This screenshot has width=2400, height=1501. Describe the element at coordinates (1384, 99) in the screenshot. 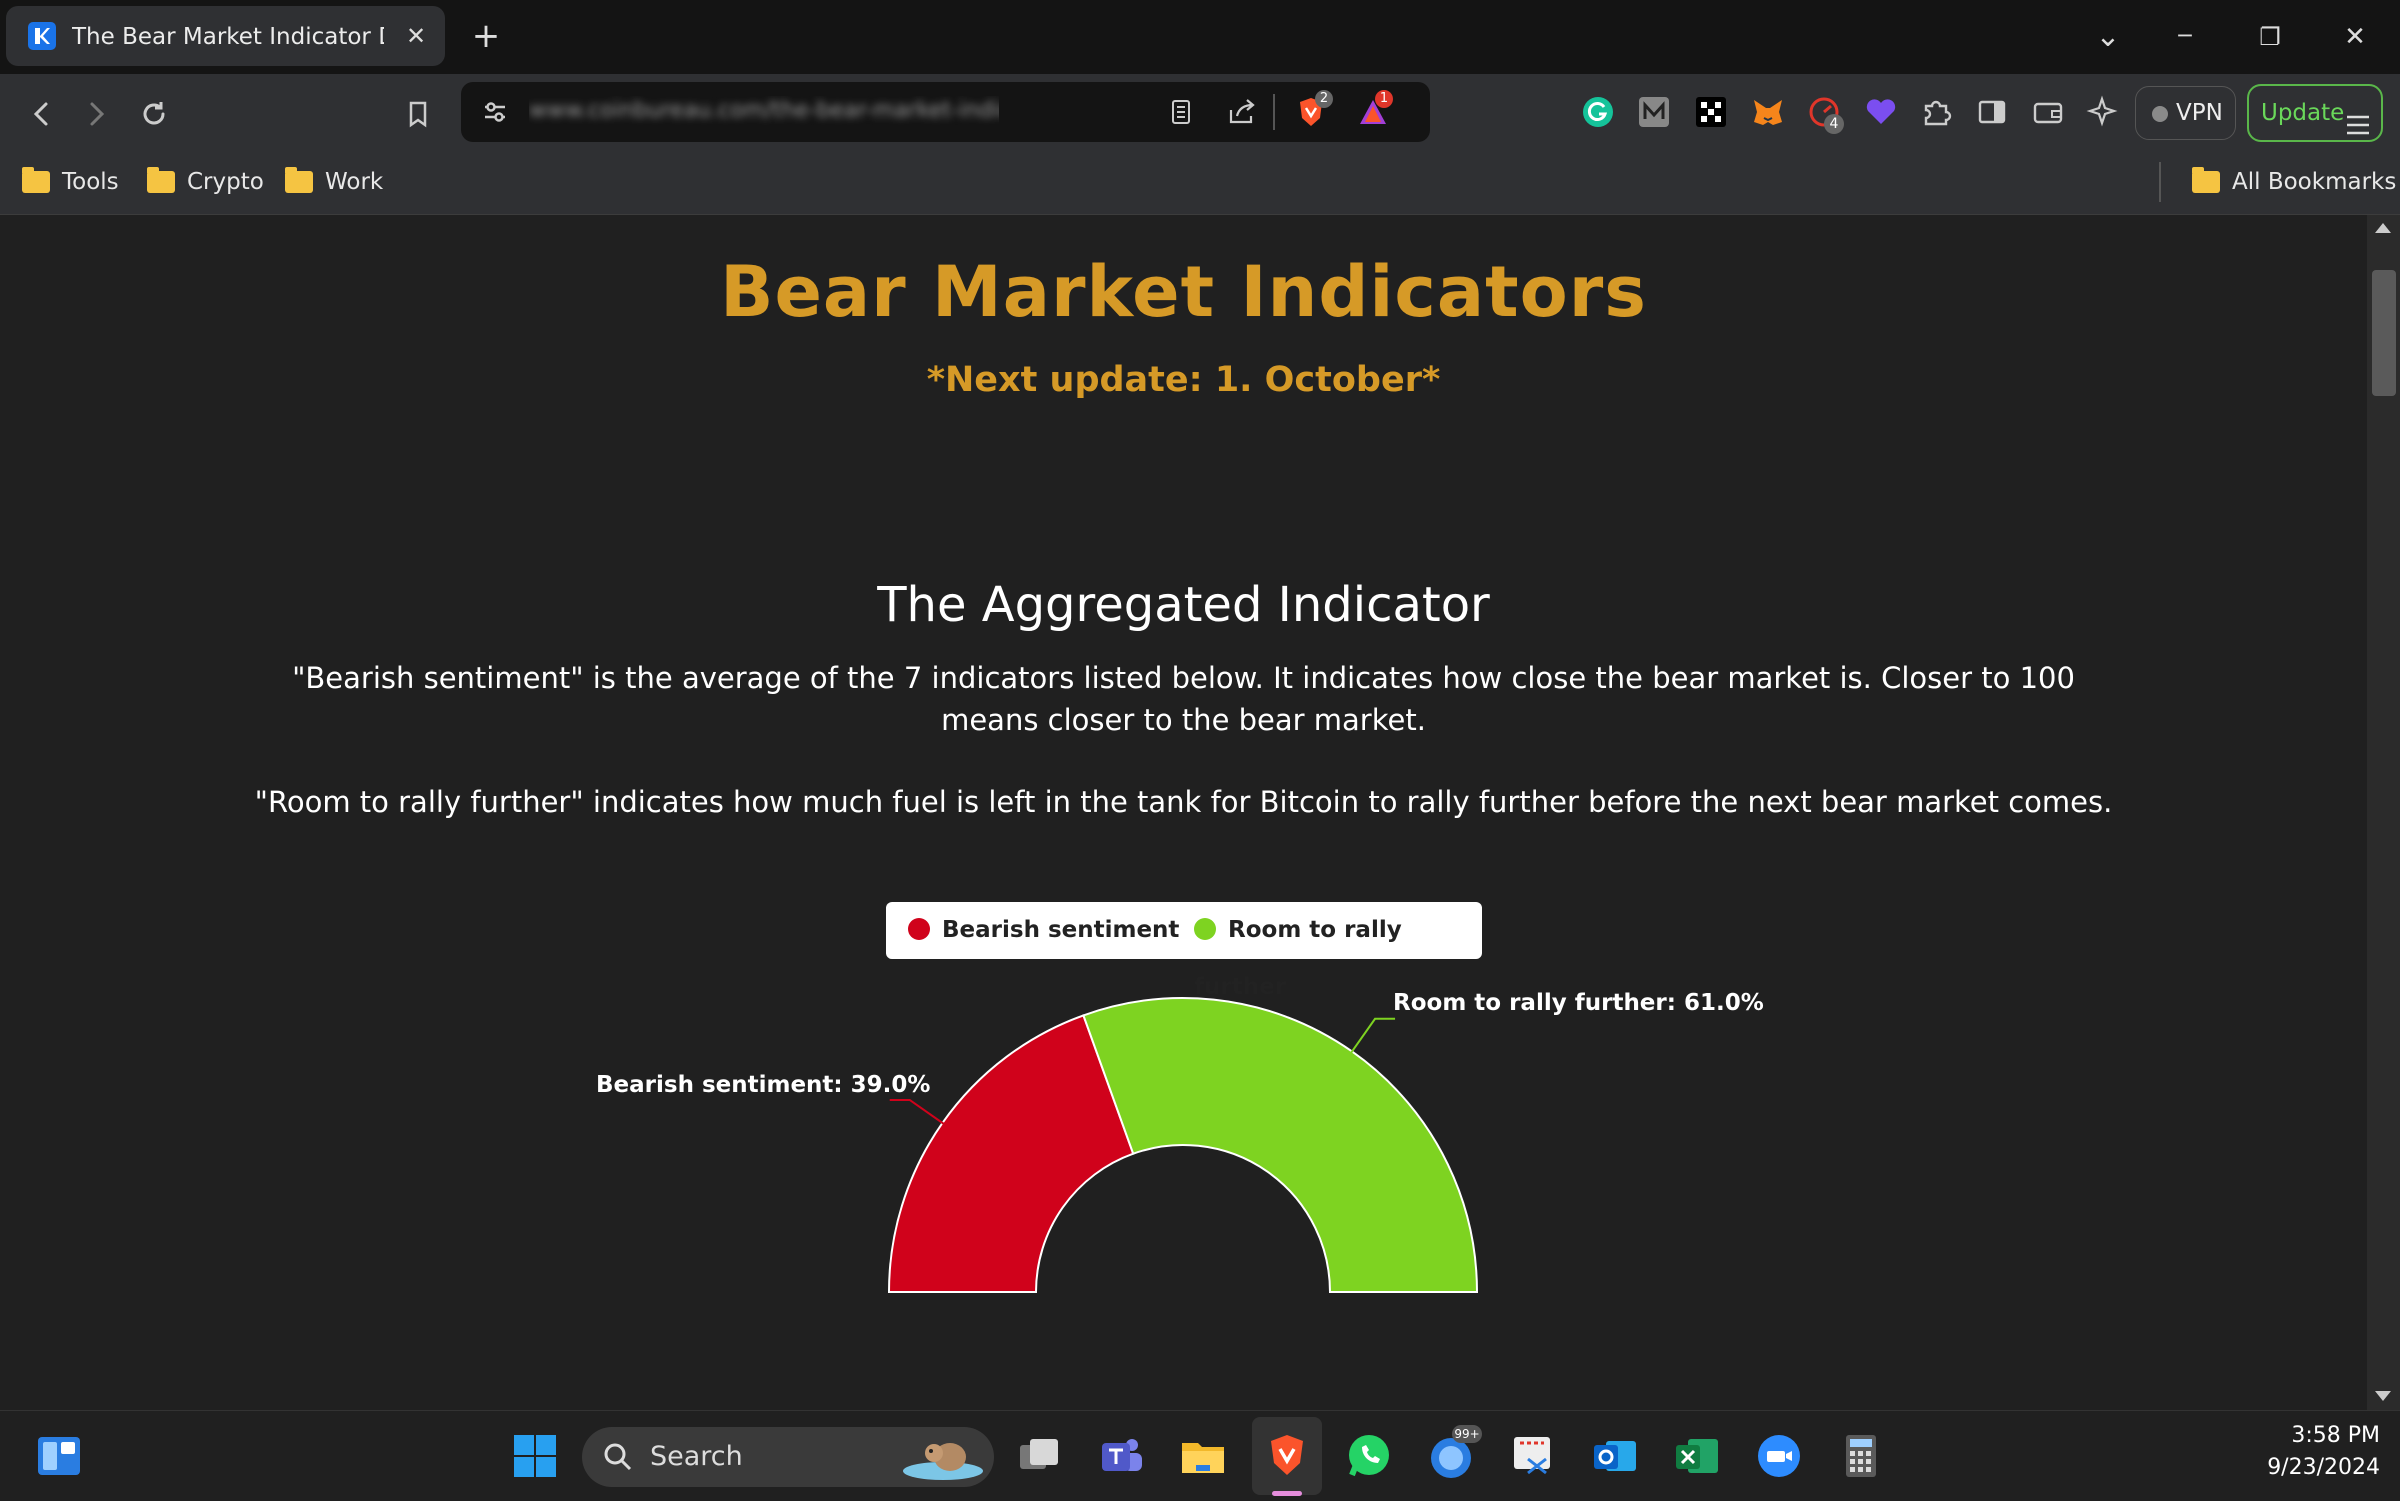

I see `rewards-badge: 1` at that location.